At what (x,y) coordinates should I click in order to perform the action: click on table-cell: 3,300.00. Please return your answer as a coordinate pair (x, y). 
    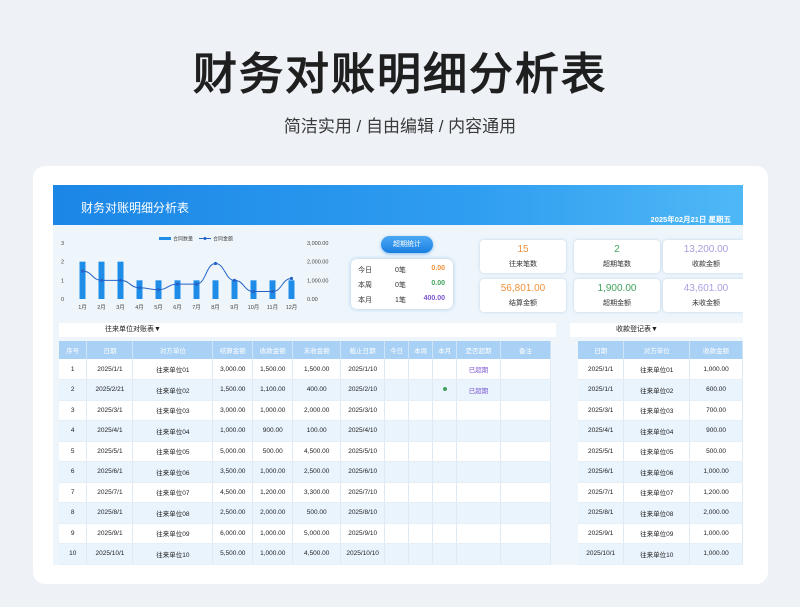
    Looking at the image, I should click on (317, 492).